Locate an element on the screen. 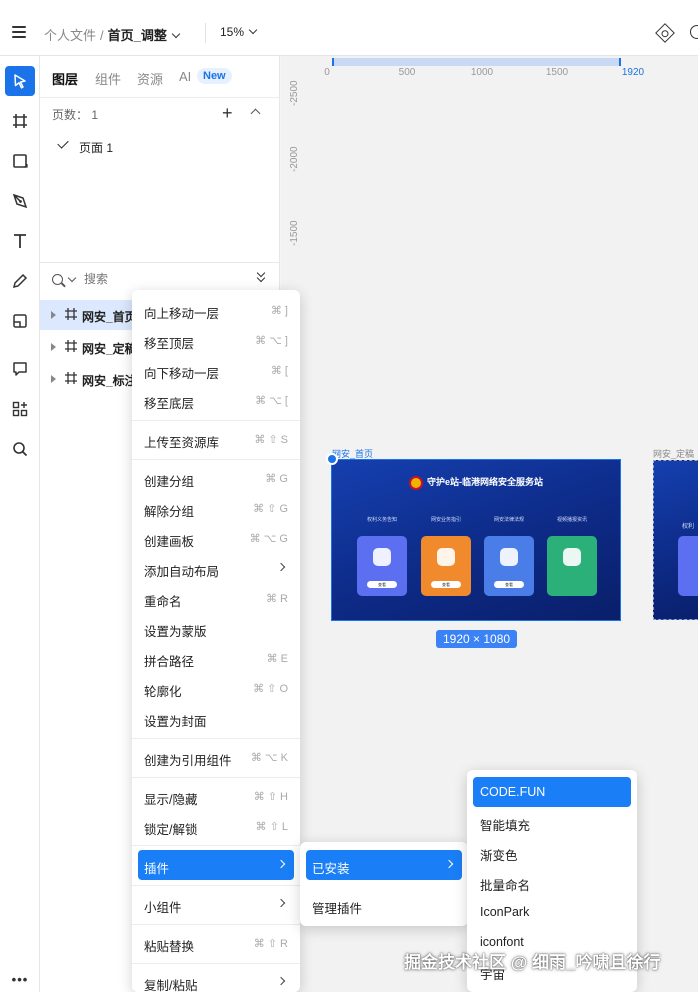 The height and width of the screenshot is (992, 698). menu-item-plugins: 插件 is located at coordinates (216, 865).